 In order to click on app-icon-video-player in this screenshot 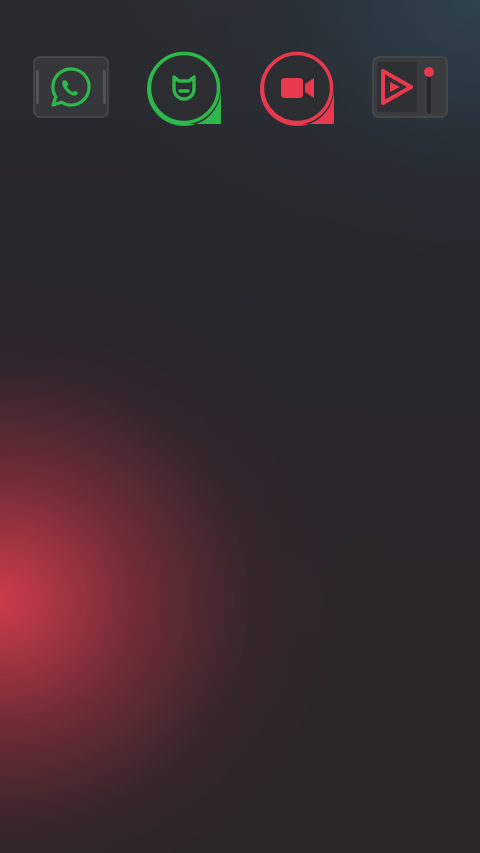, I will do `click(410, 90)`.